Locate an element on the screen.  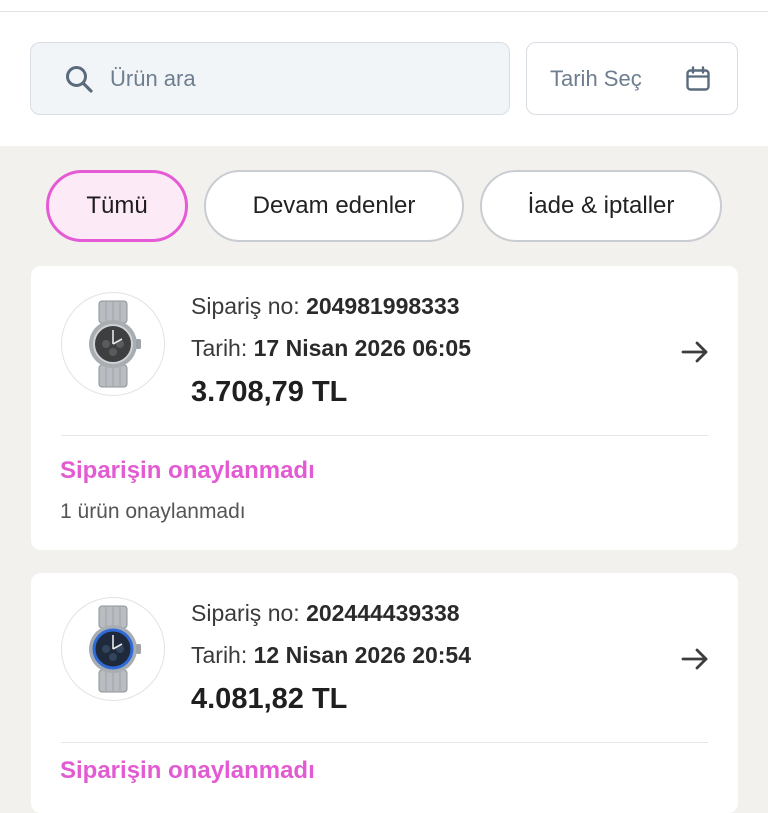
search-placeholder: Ürün ara is located at coordinates (153, 78).